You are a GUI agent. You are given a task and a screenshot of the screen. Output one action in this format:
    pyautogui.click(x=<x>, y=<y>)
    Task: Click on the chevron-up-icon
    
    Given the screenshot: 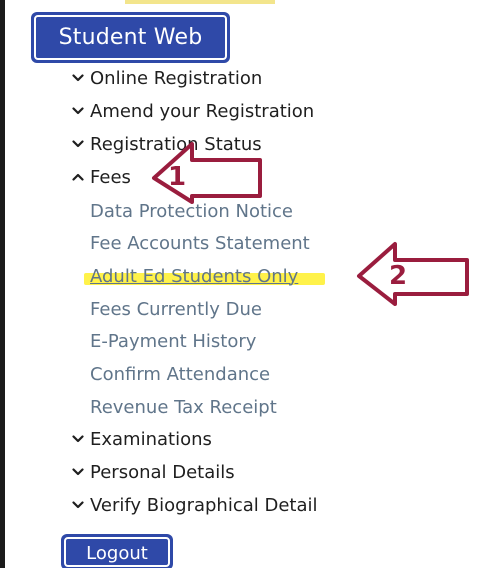 What is the action you would take?
    pyautogui.click(x=78, y=177)
    